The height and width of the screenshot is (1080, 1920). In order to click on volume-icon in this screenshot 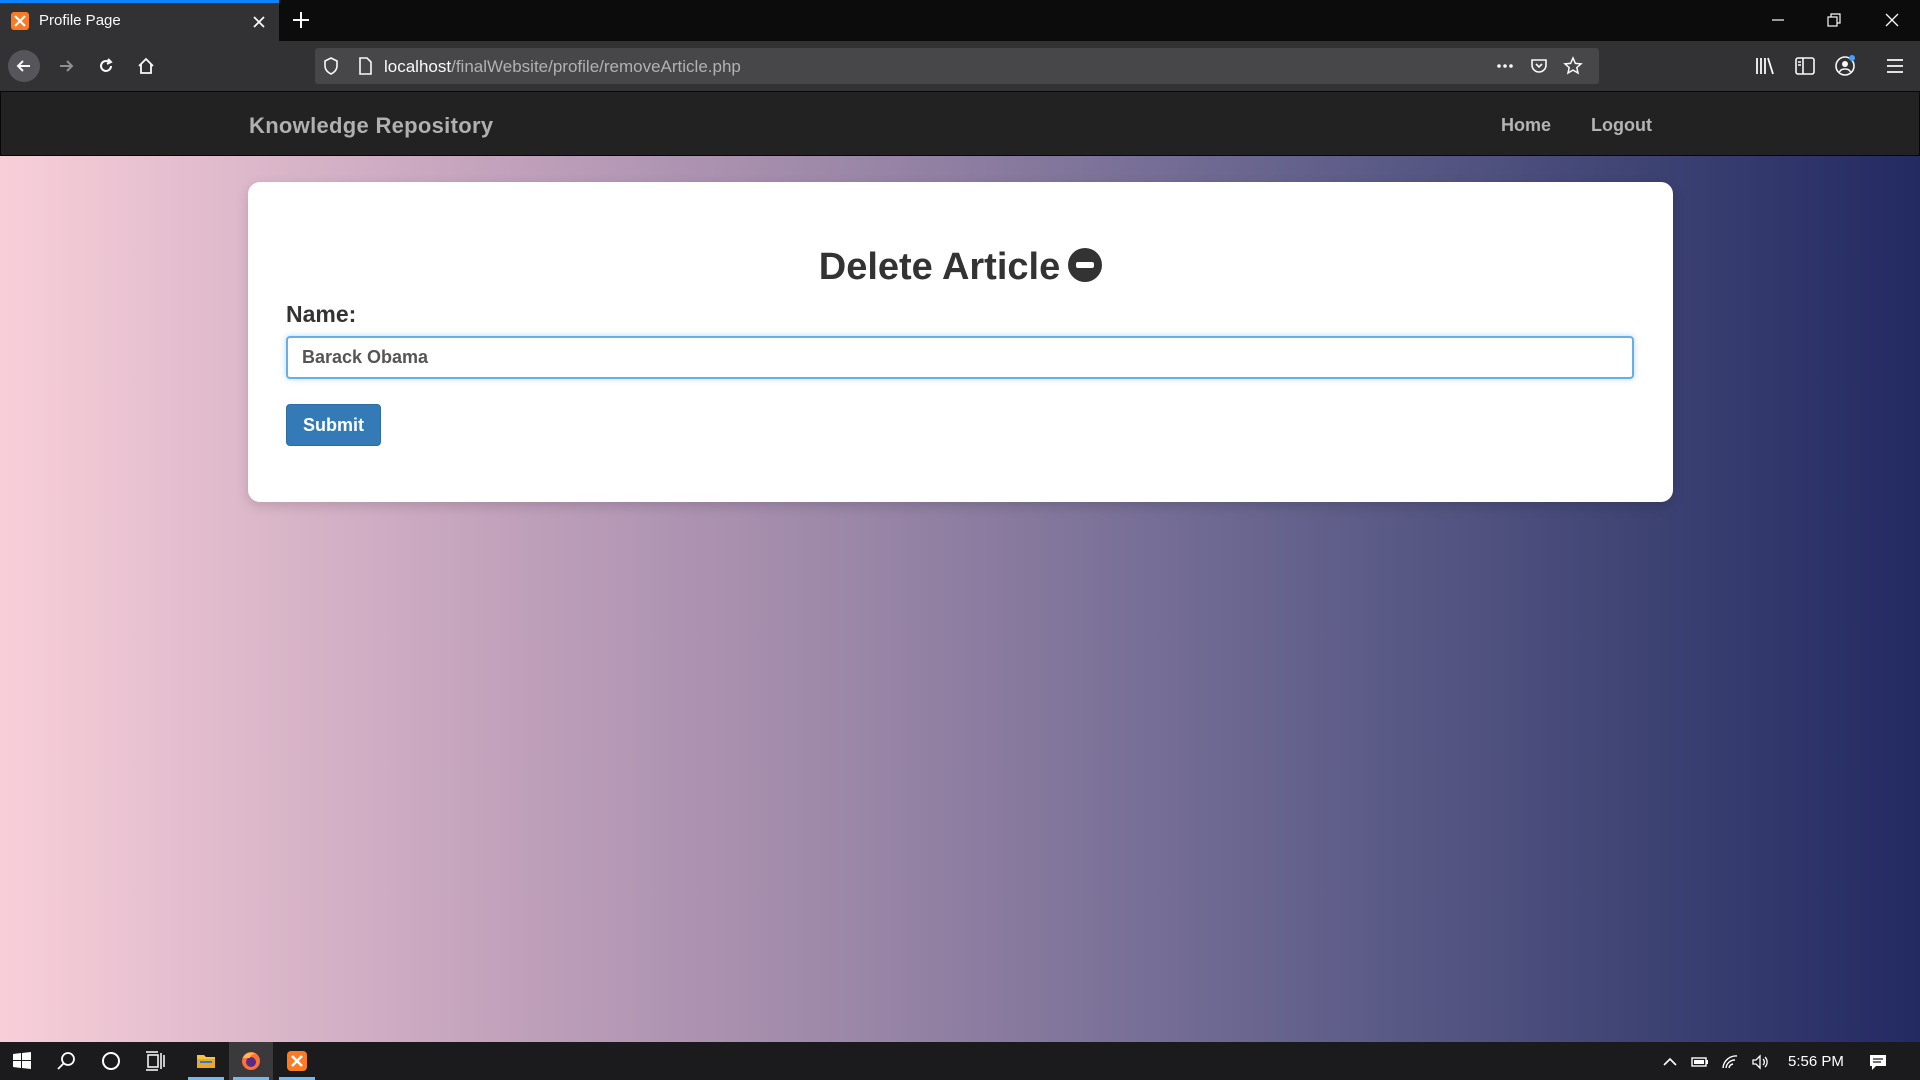, I will do `click(1760, 1062)`.